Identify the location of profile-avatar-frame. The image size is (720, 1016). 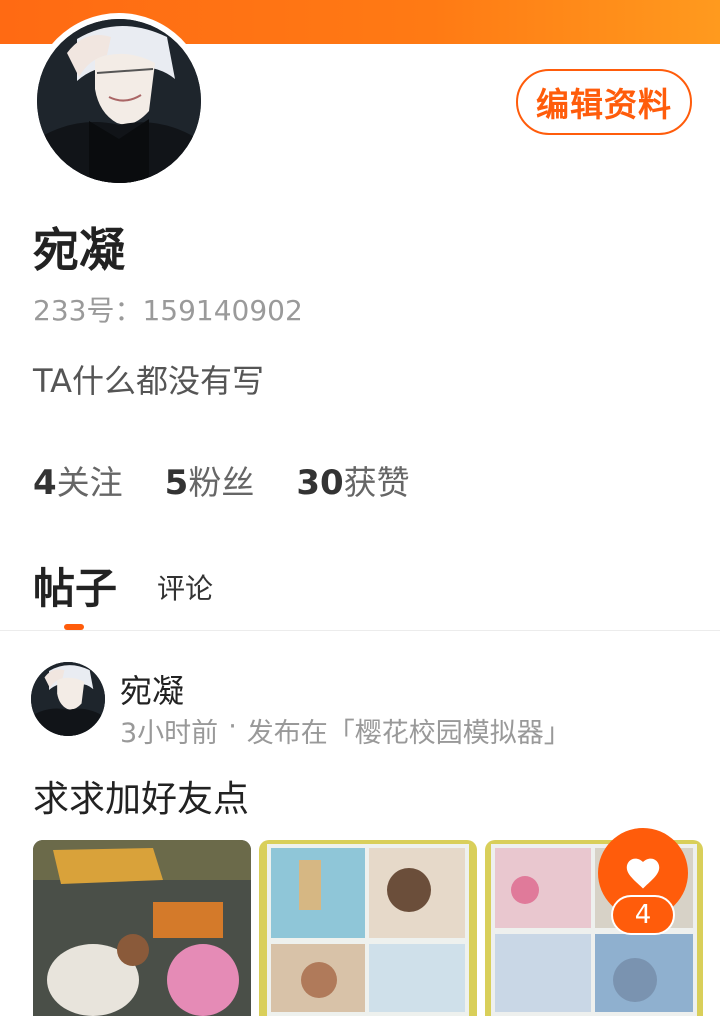
(119, 101).